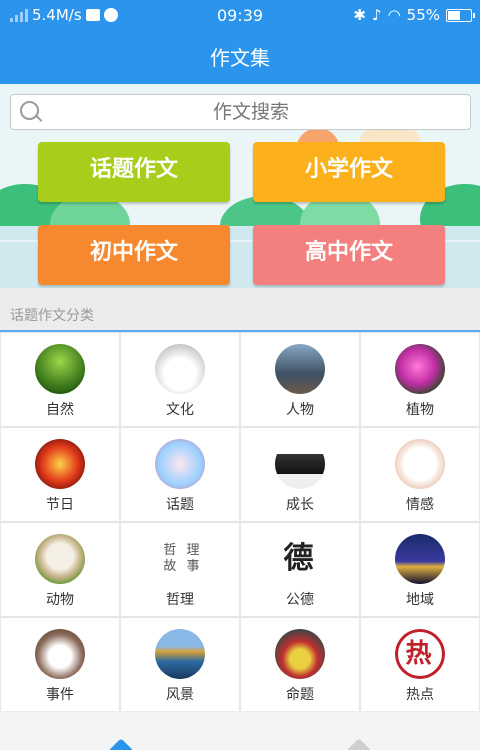  I want to click on topic-label: 情感, so click(420, 505).